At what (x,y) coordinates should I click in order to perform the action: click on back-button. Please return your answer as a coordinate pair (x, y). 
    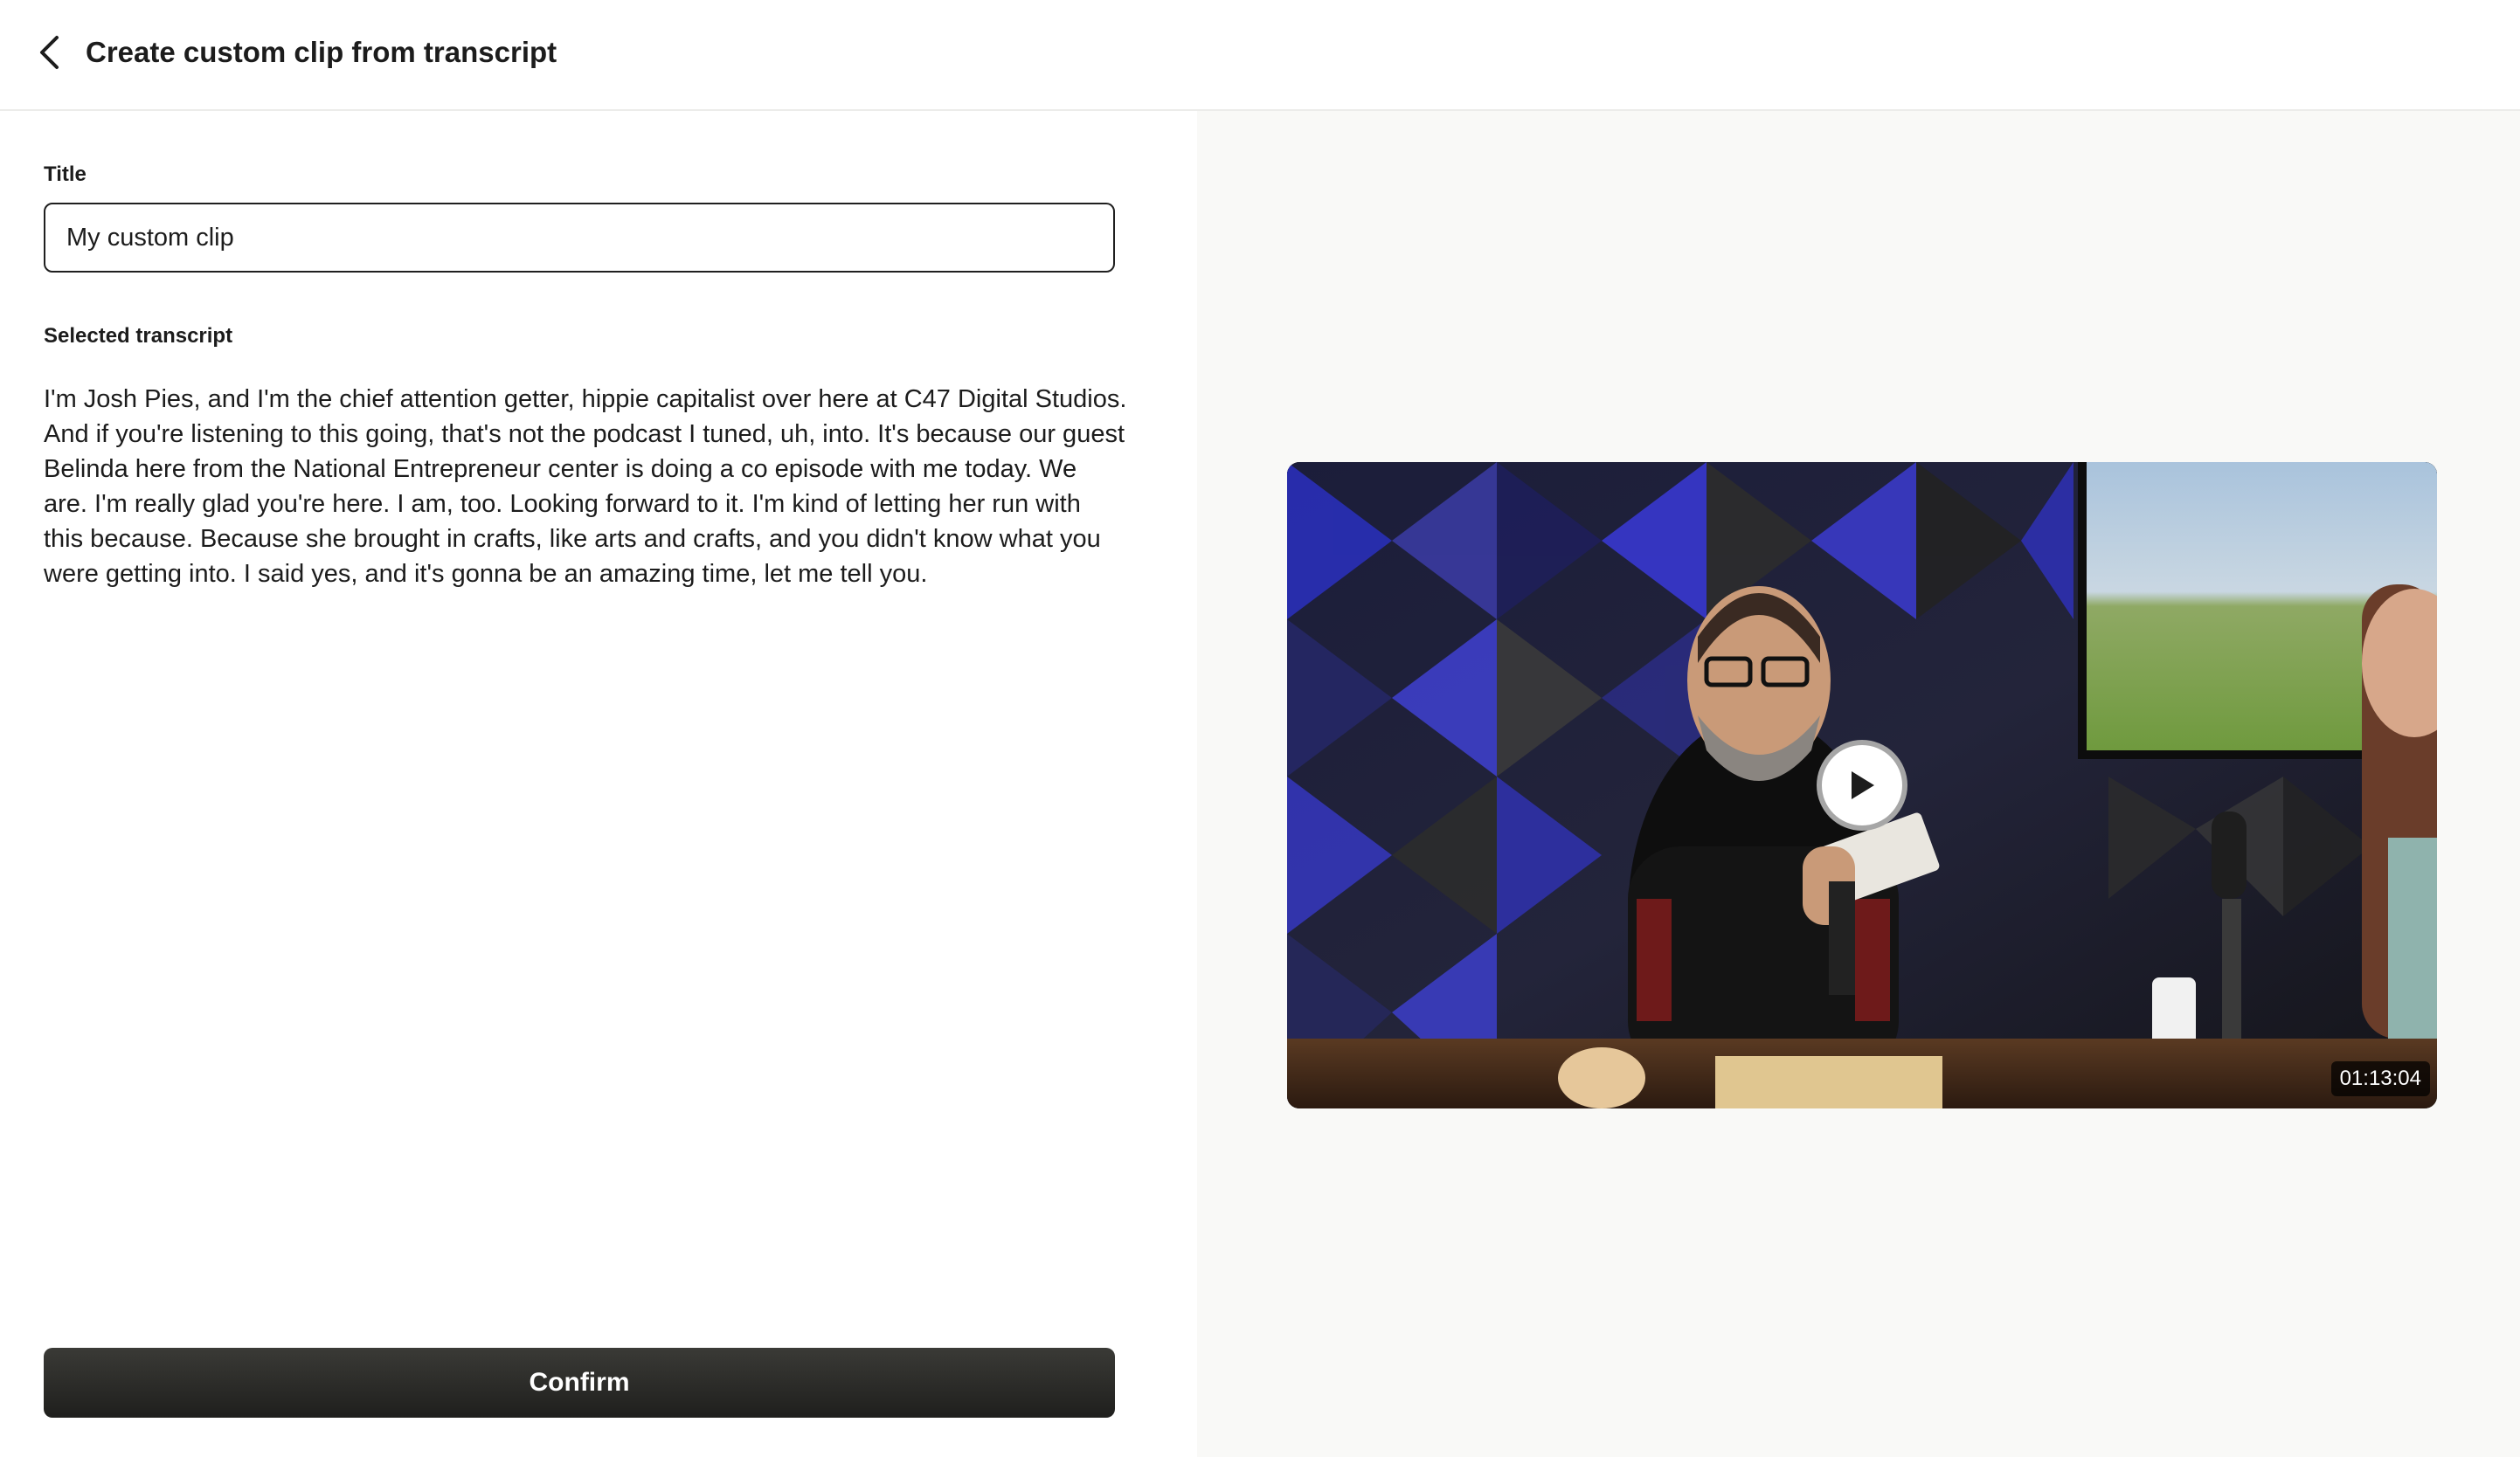
    Looking at the image, I should click on (49, 52).